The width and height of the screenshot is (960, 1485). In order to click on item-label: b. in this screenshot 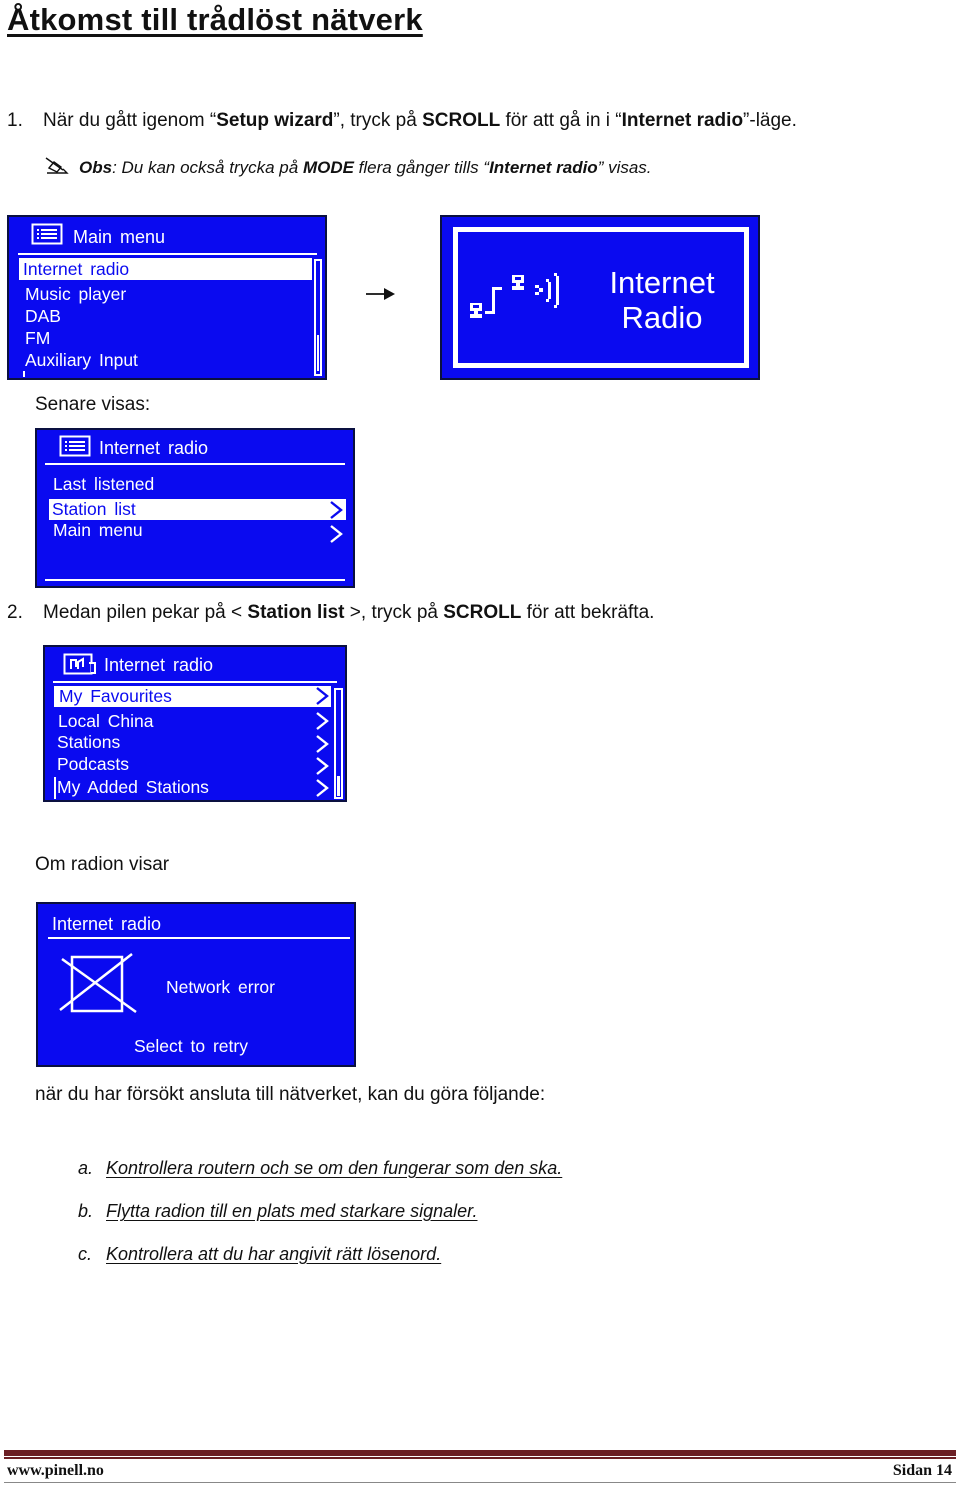, I will do `click(86, 1211)`.